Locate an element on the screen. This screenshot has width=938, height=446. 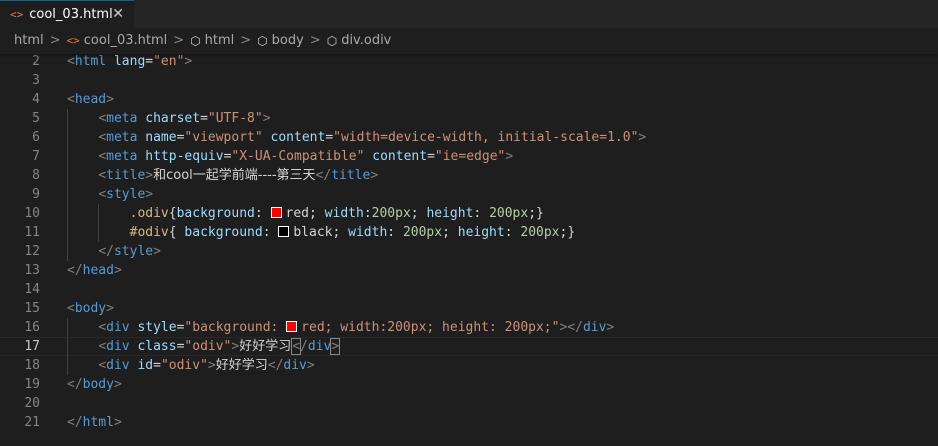
line-number: 12 is located at coordinates (32, 251).